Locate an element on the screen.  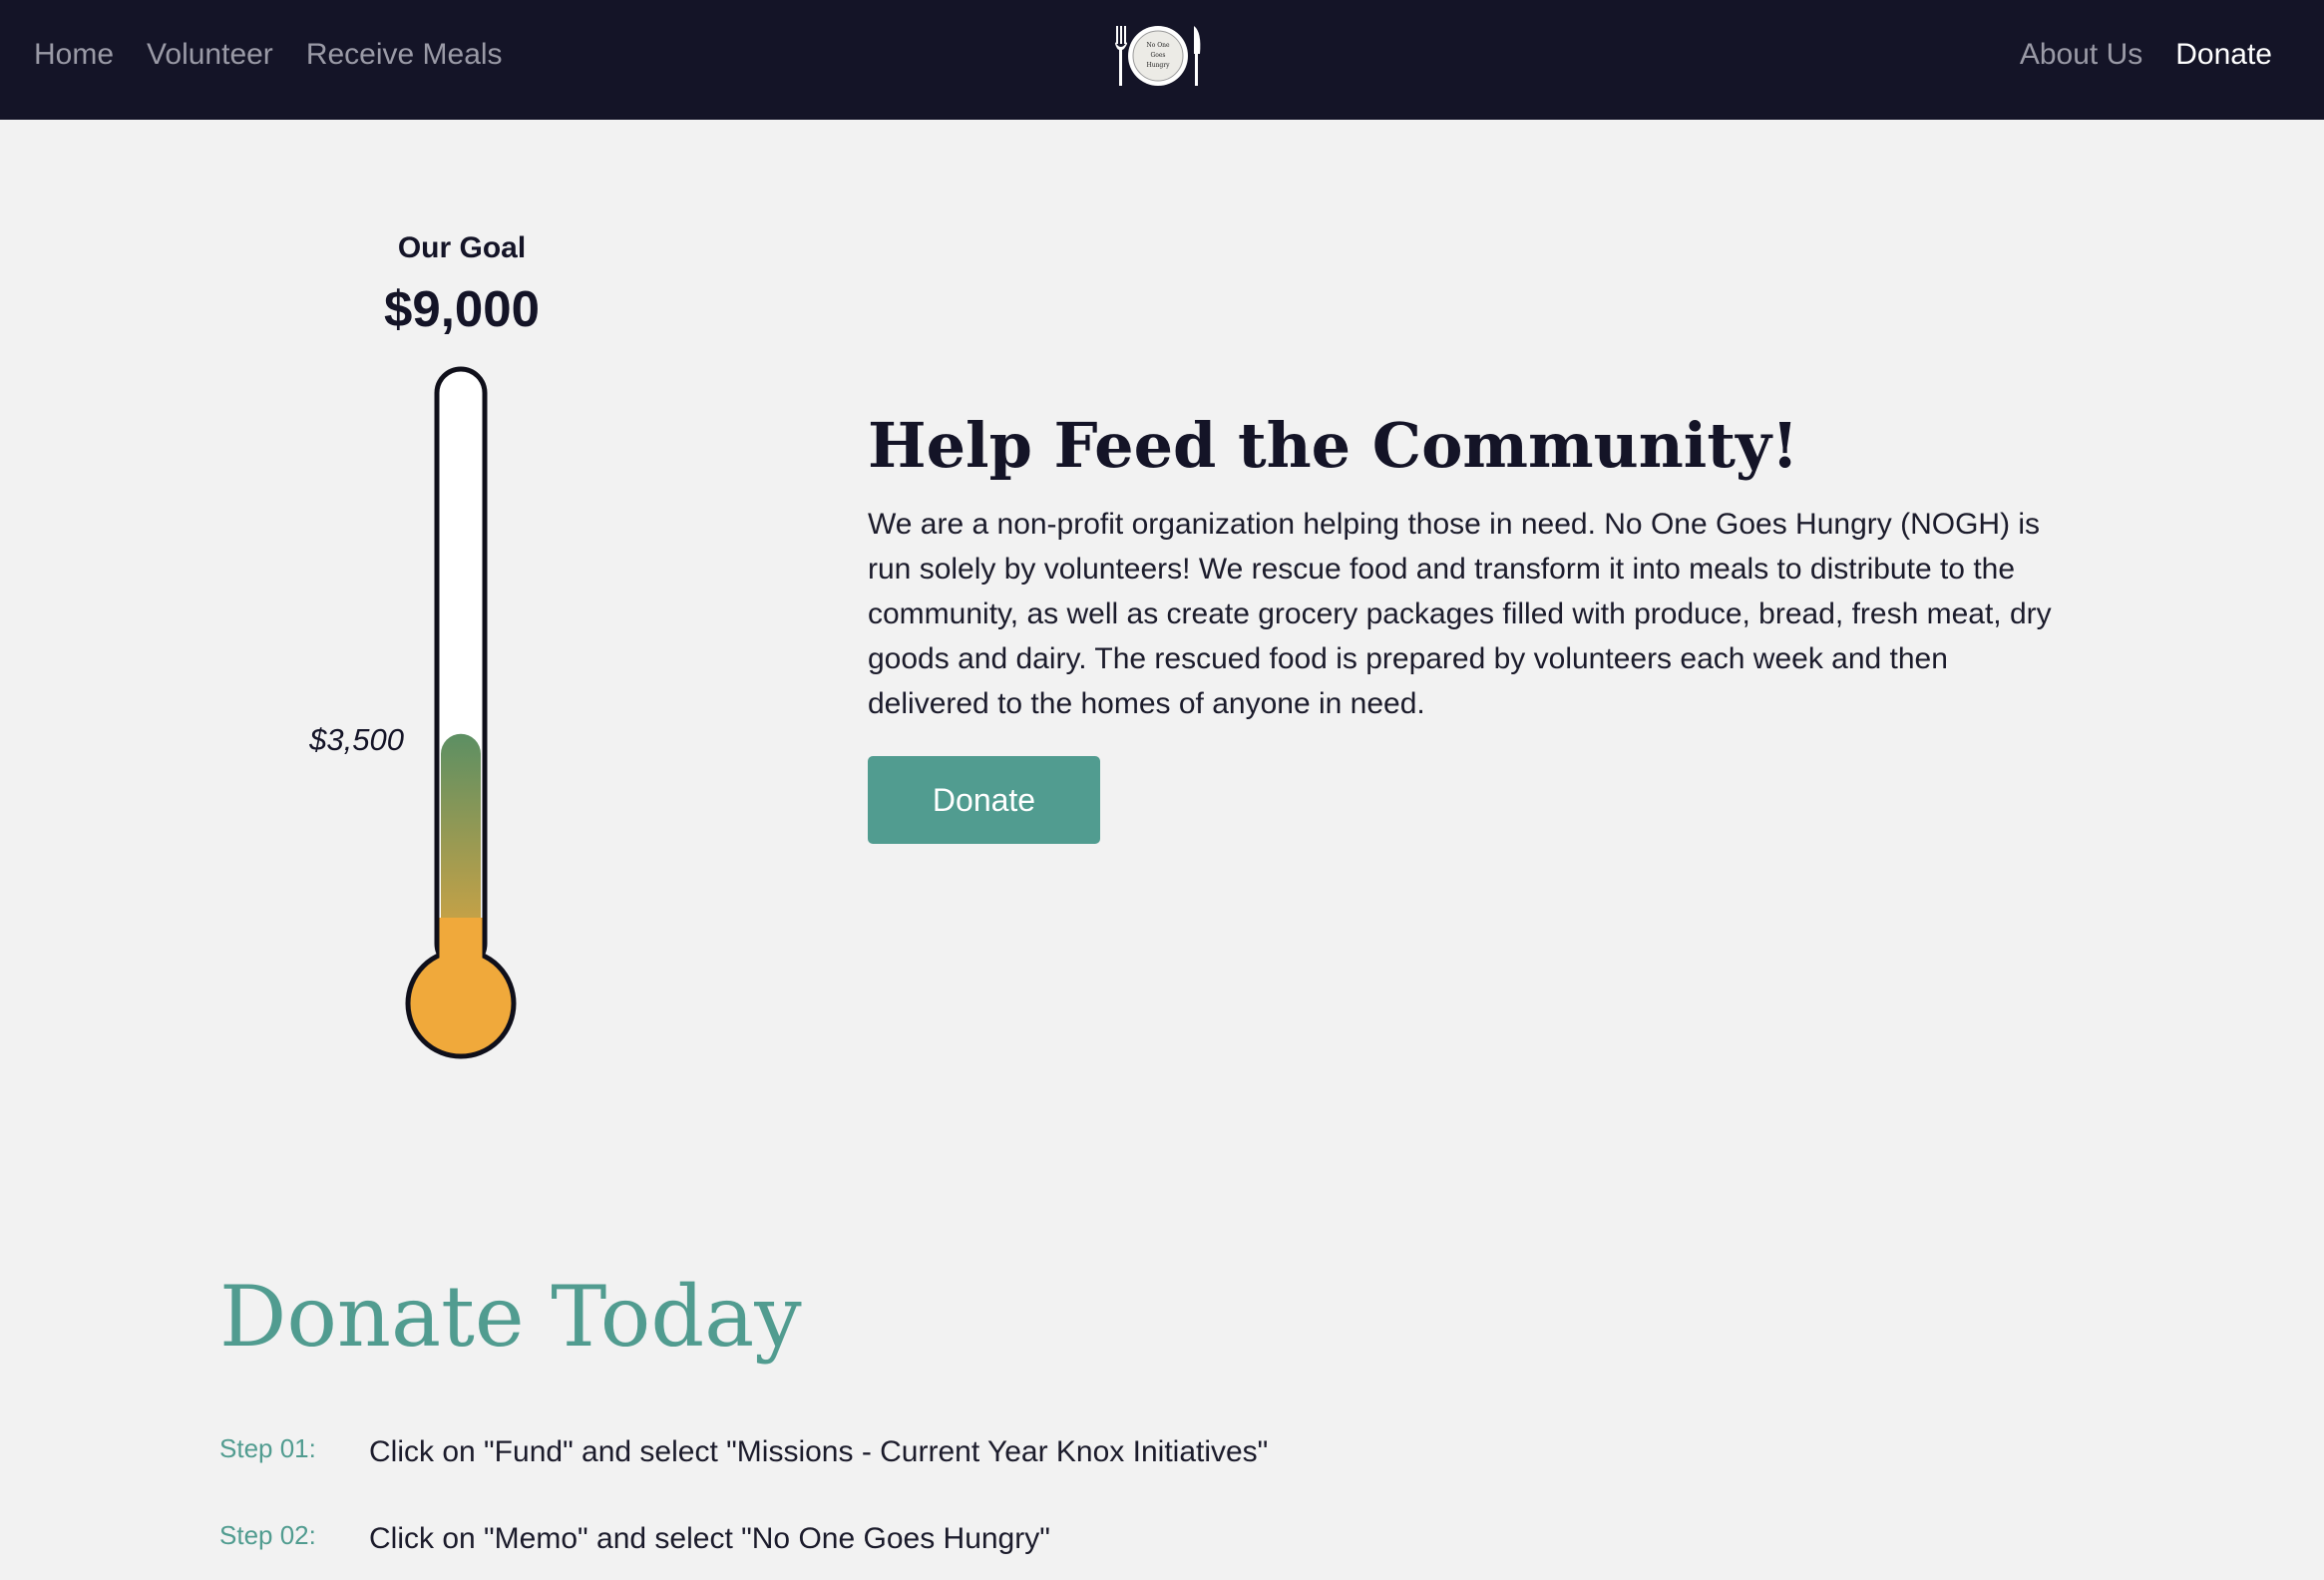
goal-label: Our Goal is located at coordinates (462, 247).